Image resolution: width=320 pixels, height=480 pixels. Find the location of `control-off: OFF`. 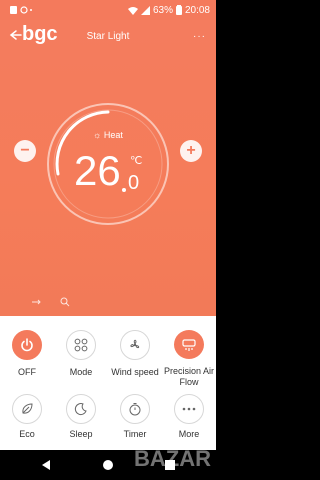

control-off: OFF is located at coordinates (27, 352).